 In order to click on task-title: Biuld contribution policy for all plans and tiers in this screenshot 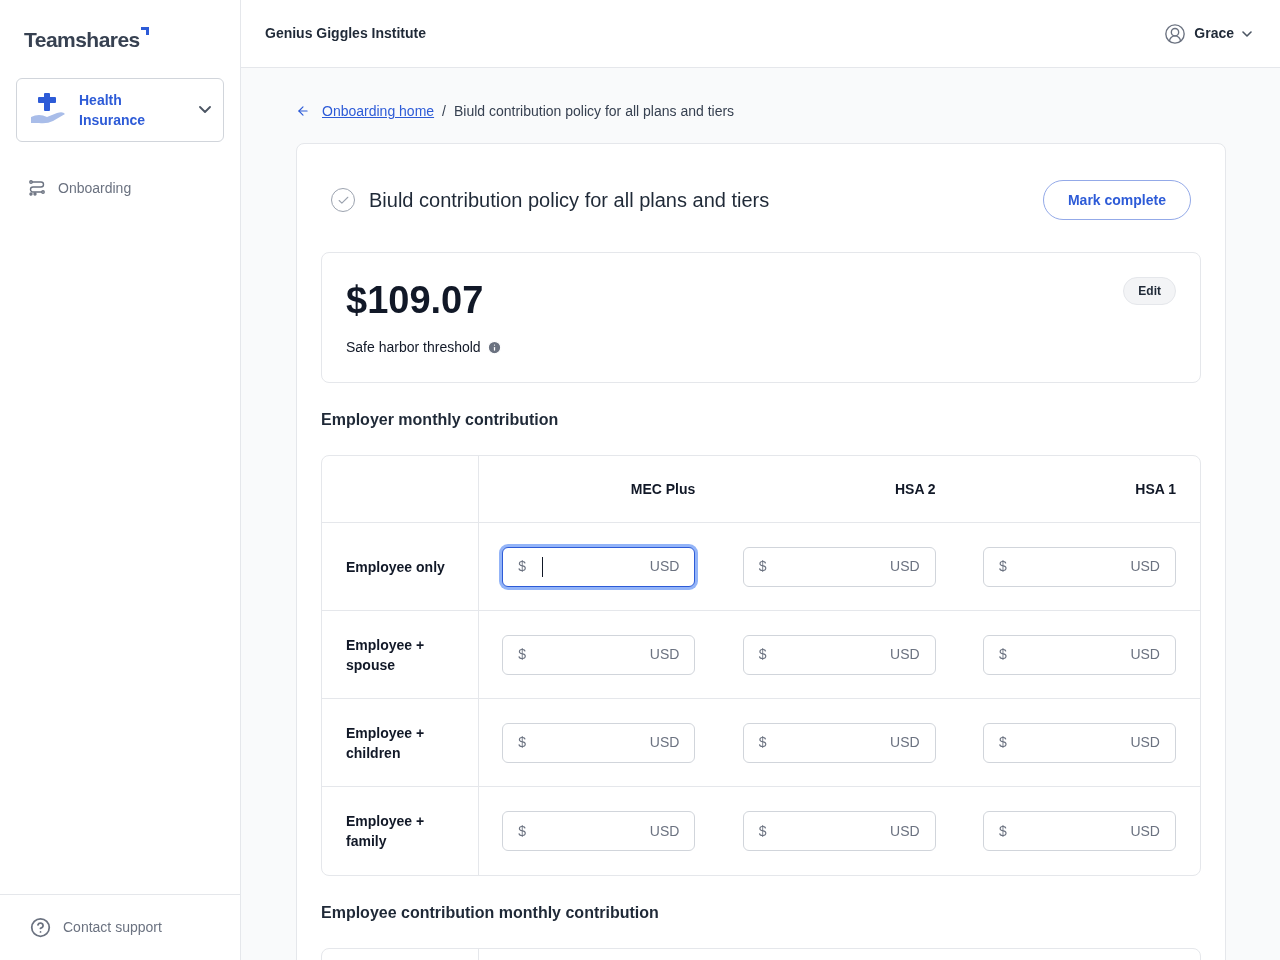, I will do `click(569, 200)`.